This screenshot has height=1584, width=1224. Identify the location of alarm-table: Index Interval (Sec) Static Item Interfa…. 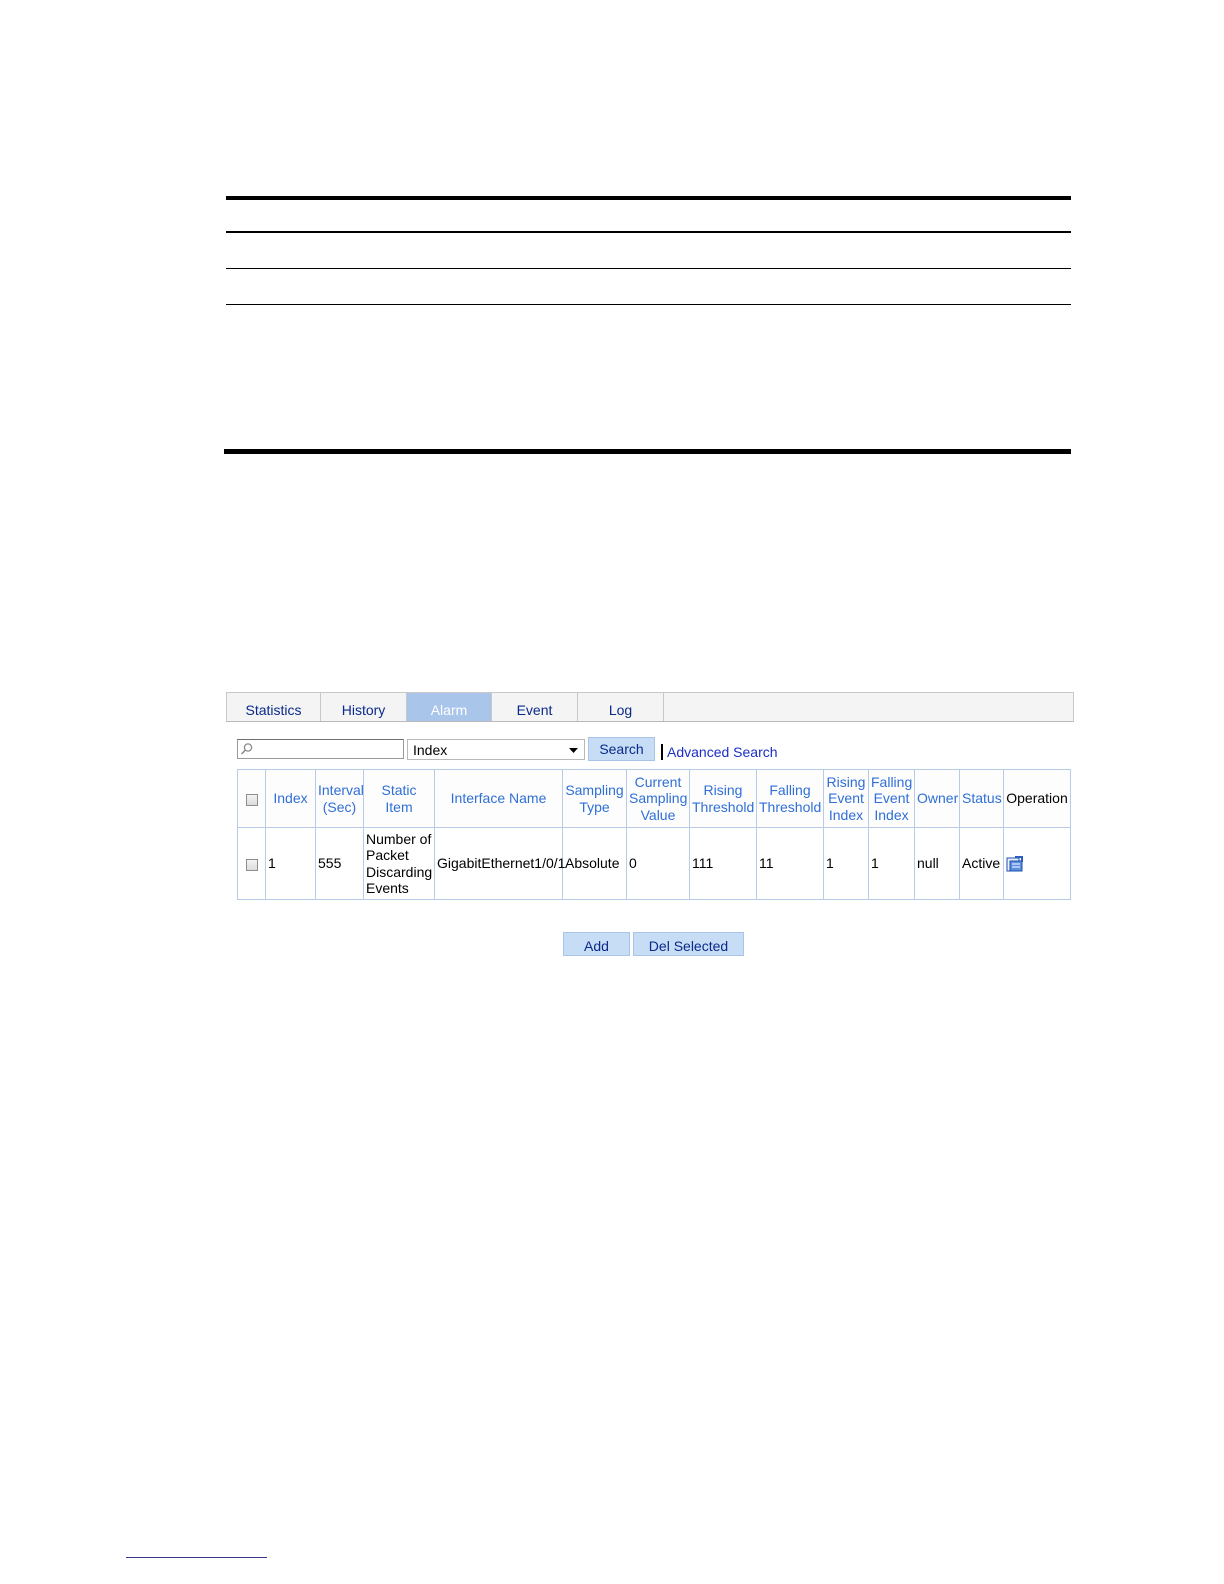
(654, 834).